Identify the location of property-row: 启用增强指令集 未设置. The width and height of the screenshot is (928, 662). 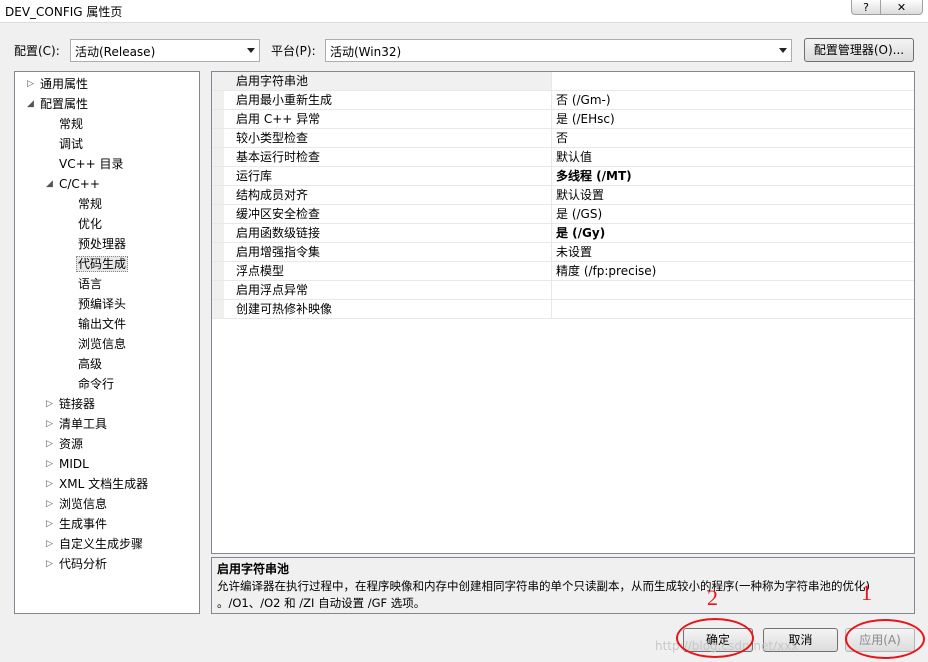
(563, 252).